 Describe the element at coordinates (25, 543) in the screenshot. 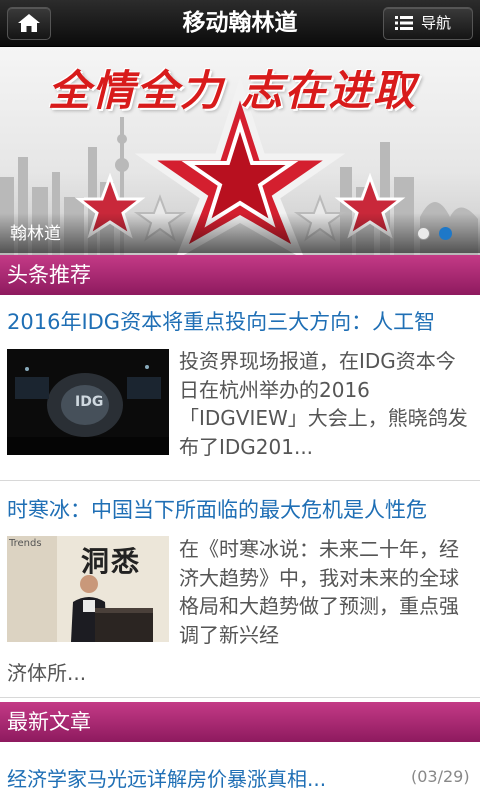

I see `thumbnail-subtext: Trends` at that location.